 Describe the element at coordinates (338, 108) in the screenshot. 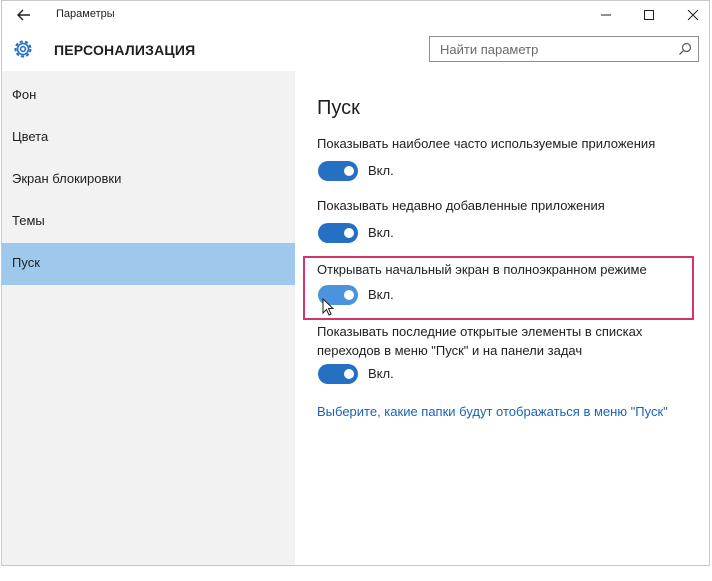

I see `page-title: Пуск` at that location.